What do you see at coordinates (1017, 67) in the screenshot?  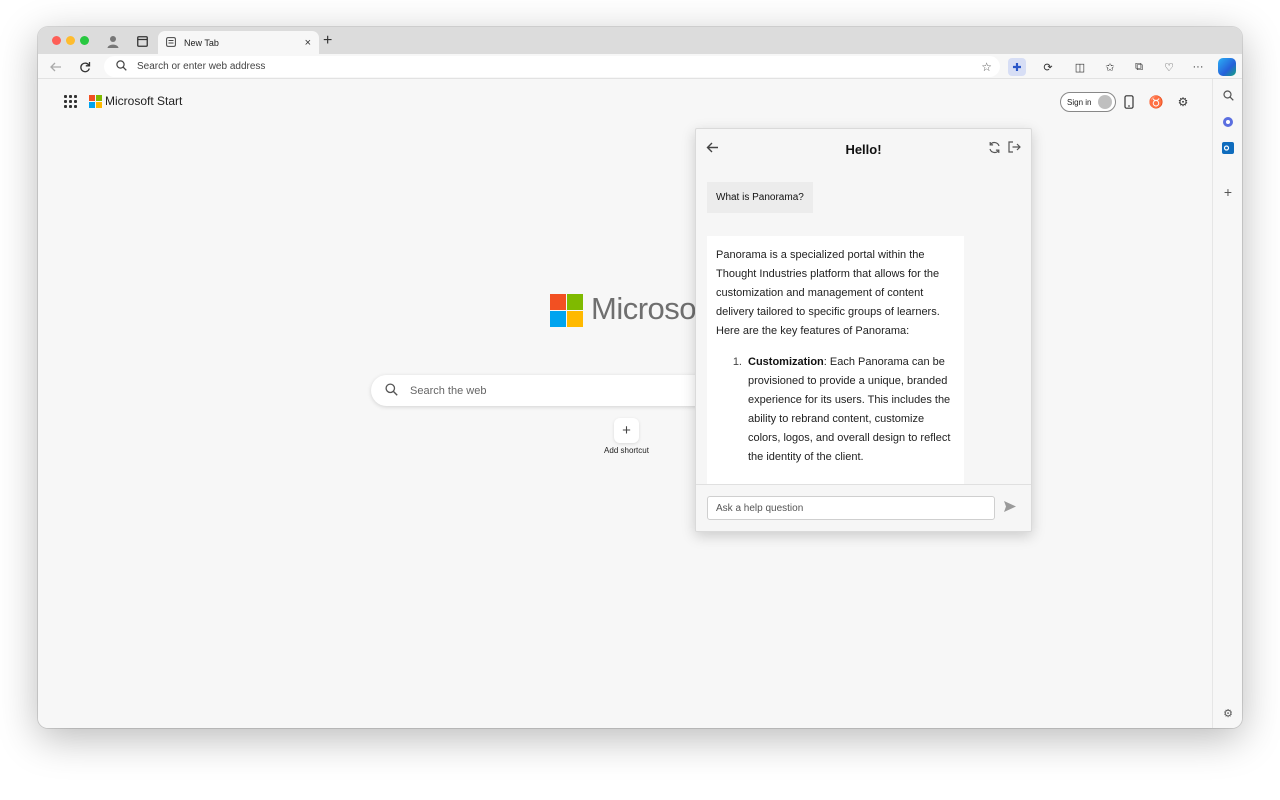 I see `extension-active-icon: ✚` at bounding box center [1017, 67].